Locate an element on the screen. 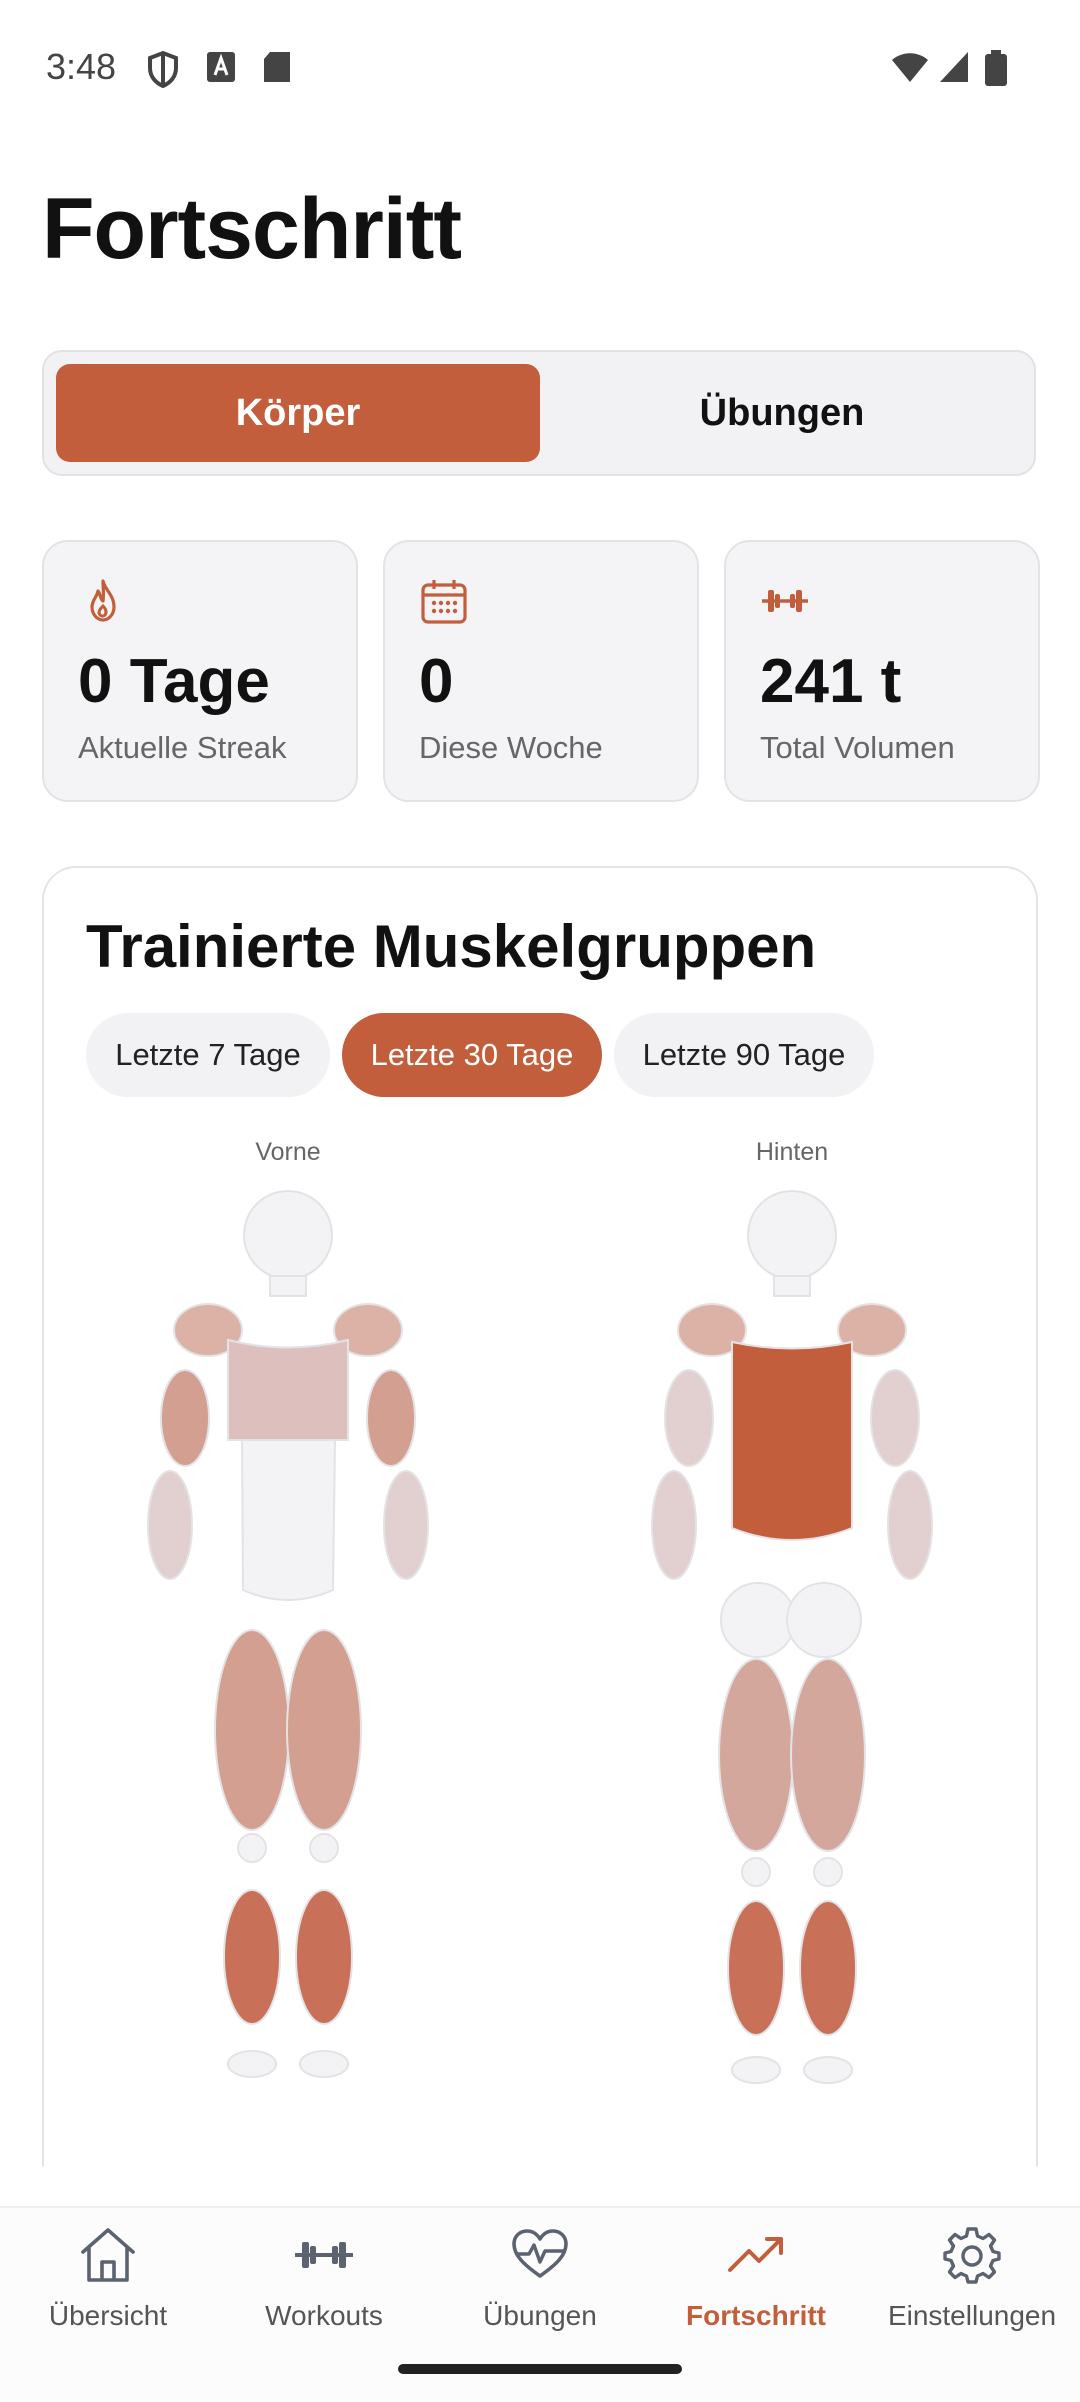  stat-value: 0 is located at coordinates (436, 681).